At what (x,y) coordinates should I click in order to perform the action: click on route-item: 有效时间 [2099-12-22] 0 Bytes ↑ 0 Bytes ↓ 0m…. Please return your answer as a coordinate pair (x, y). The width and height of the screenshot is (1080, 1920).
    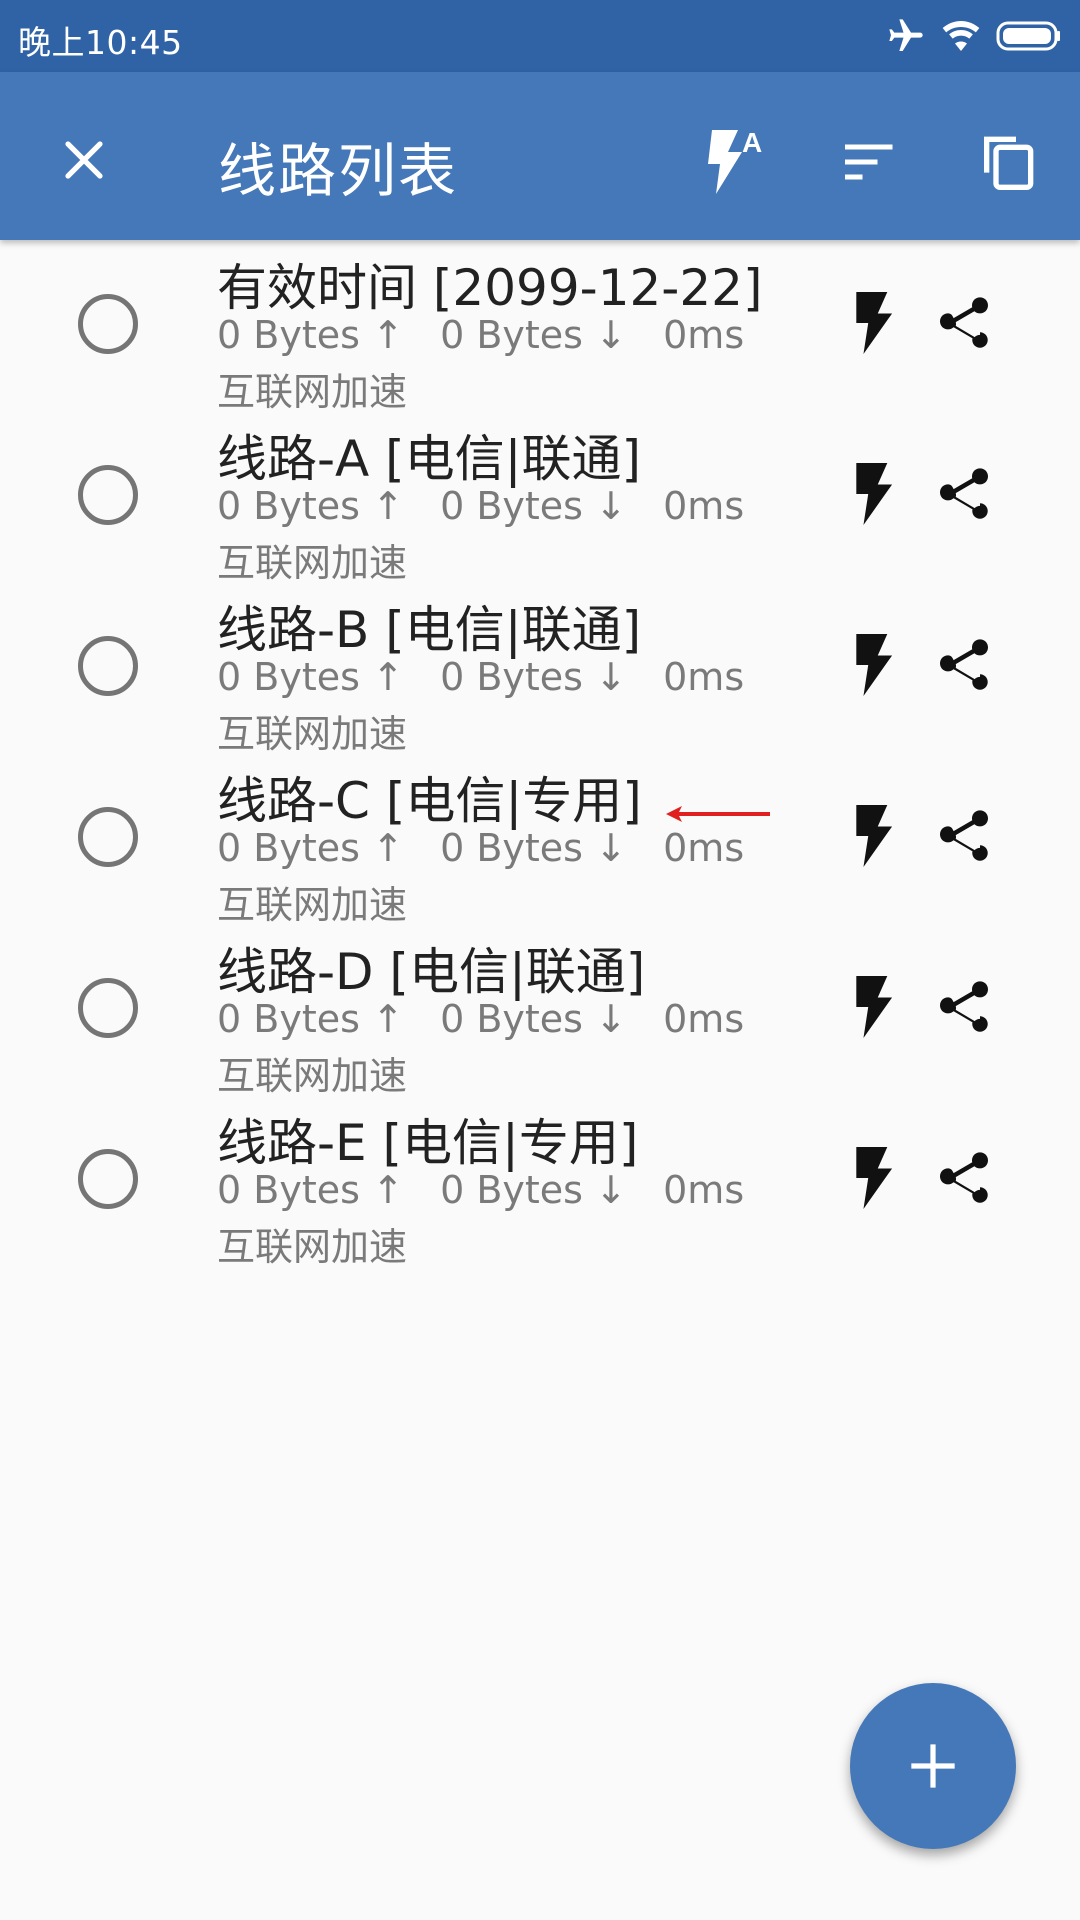
    Looking at the image, I should click on (540, 327).